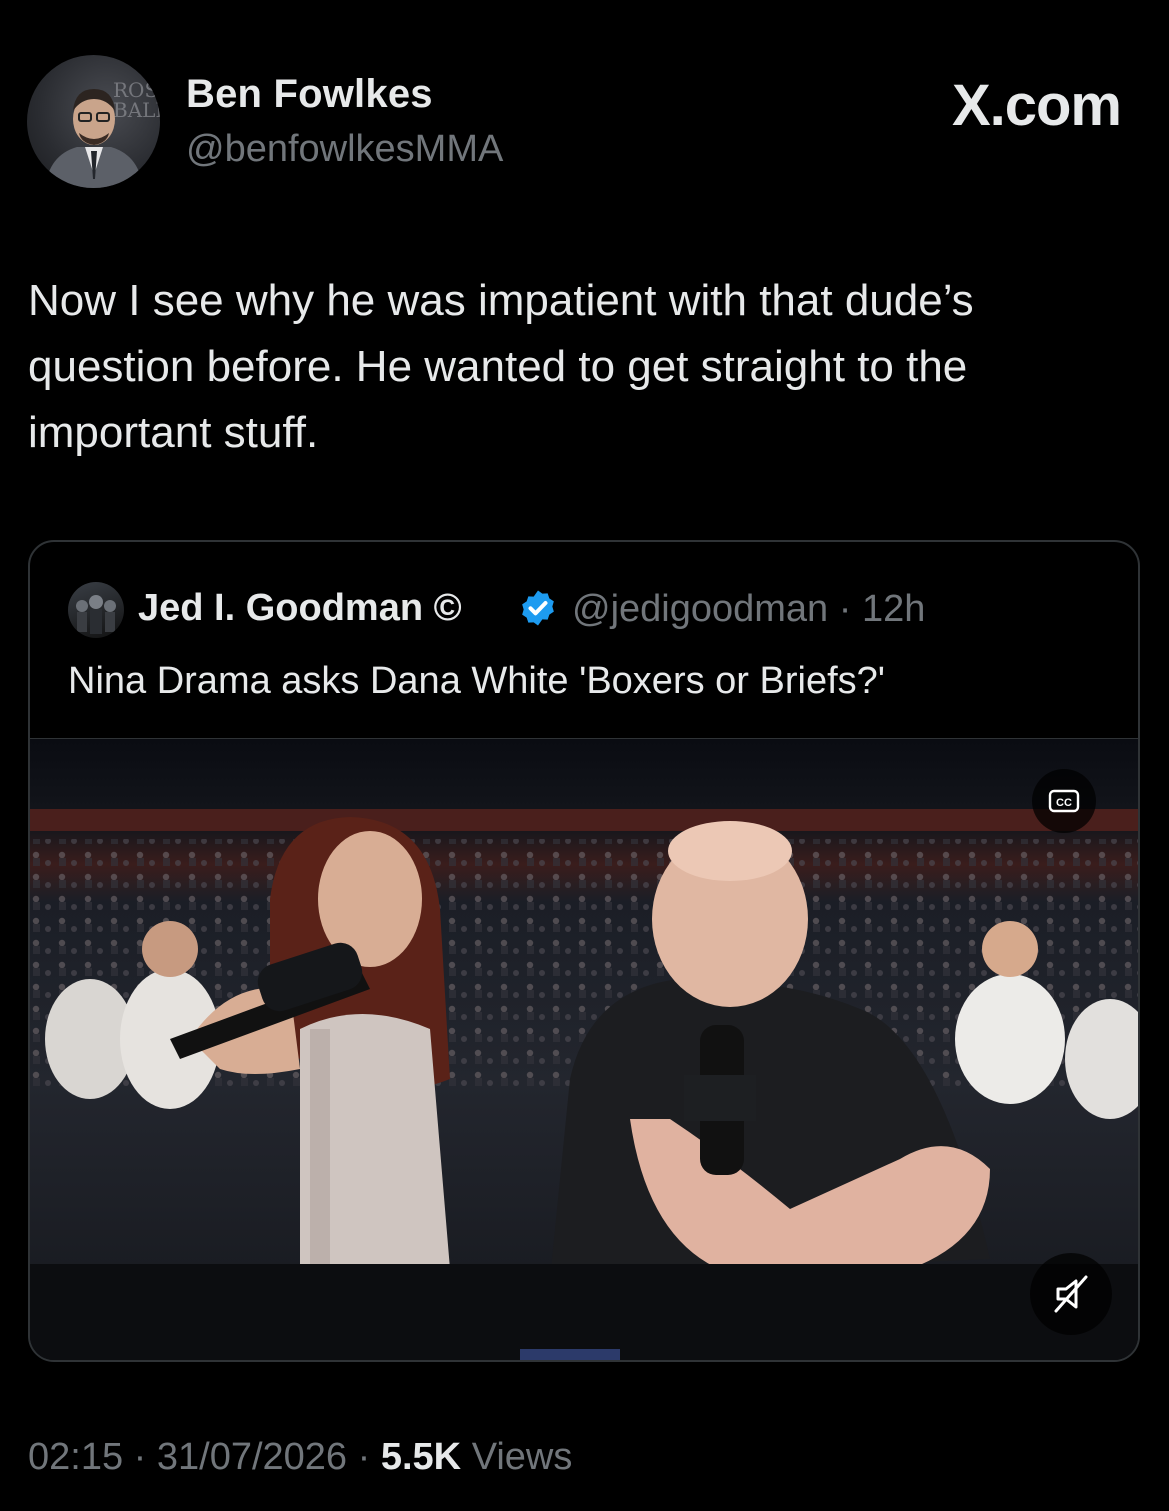  What do you see at coordinates (538, 608) in the screenshot?
I see `verified-badge-icon` at bounding box center [538, 608].